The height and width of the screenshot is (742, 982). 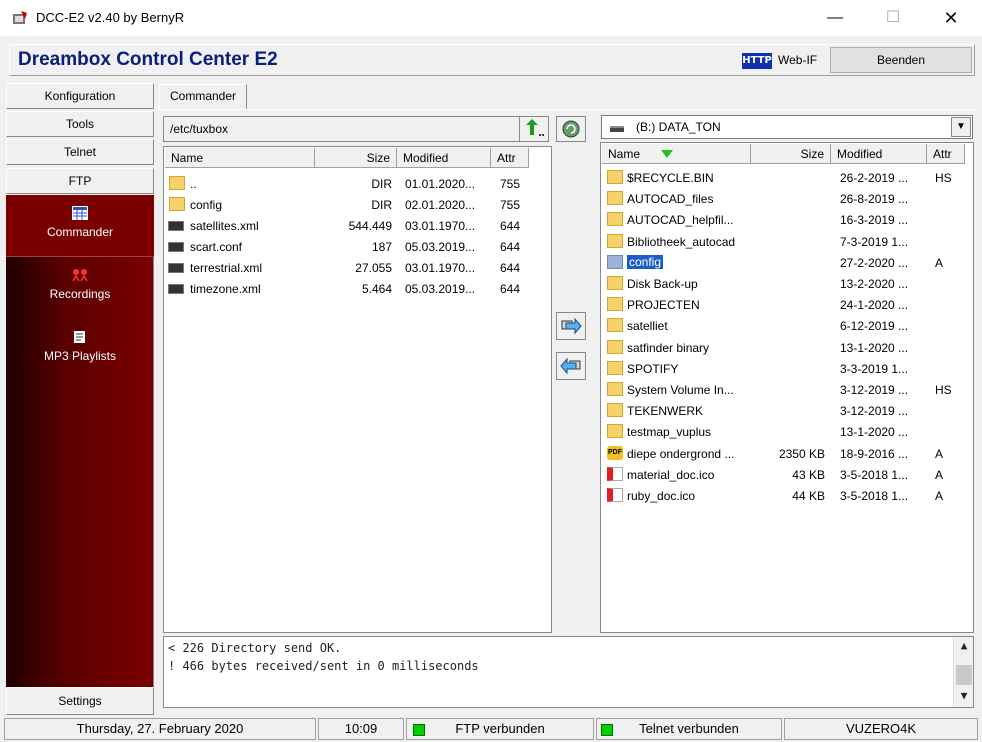 I want to click on app-icon, so click(x=20, y=17).